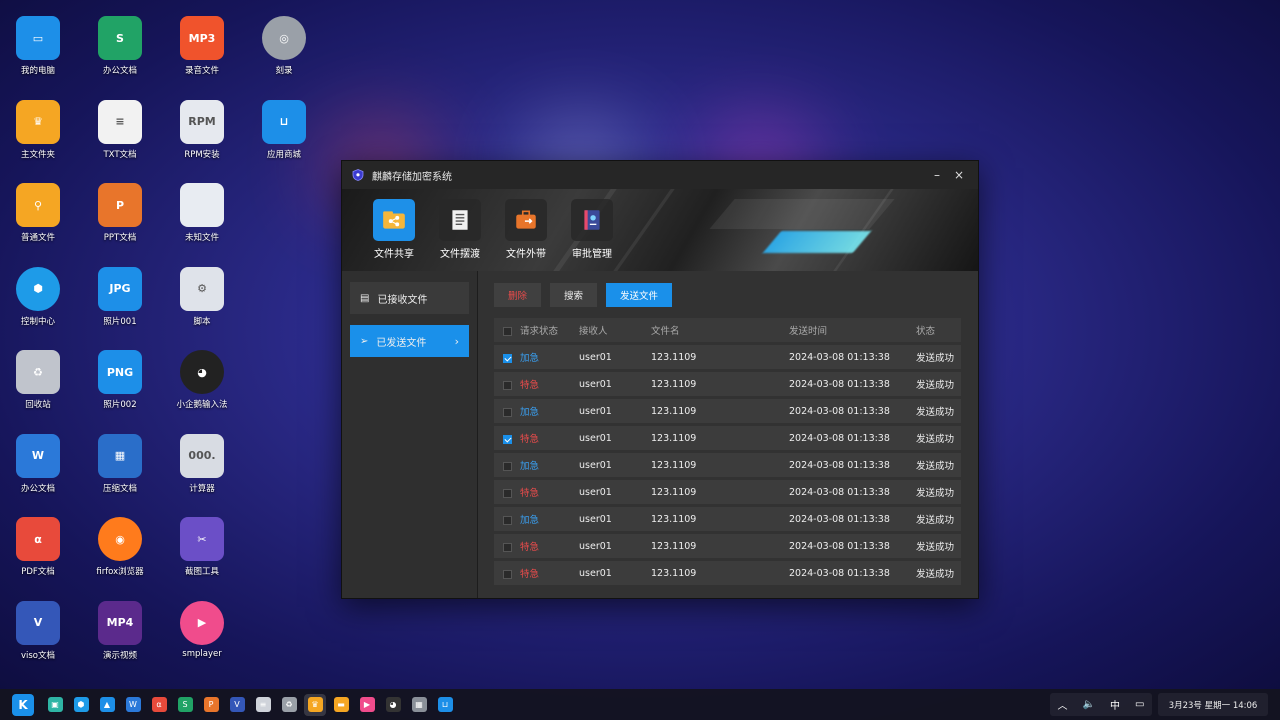 Image resolution: width=1280 pixels, height=720 pixels. I want to click on desktop-shortcut: ♛ 主文件夹, so click(38, 129).